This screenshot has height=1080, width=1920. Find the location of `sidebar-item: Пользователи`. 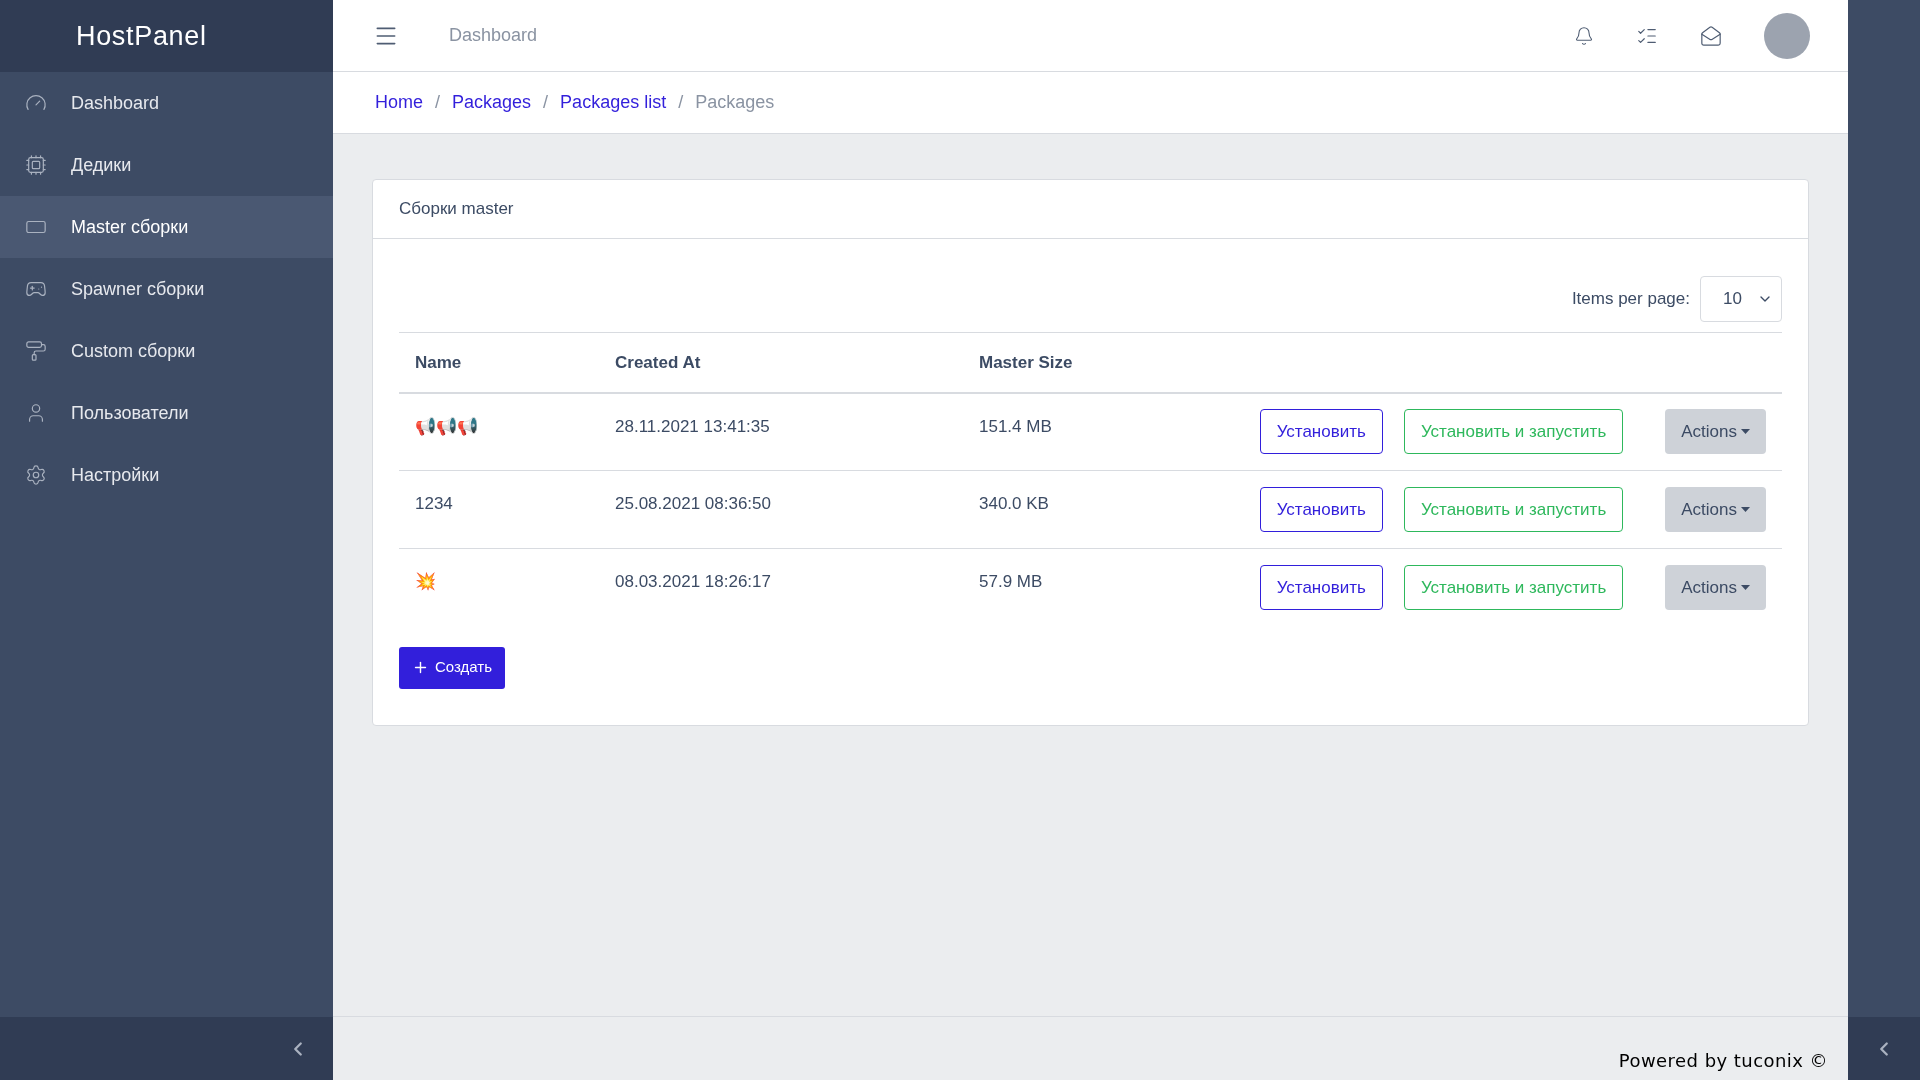

sidebar-item: Пользователи is located at coordinates (166, 413).